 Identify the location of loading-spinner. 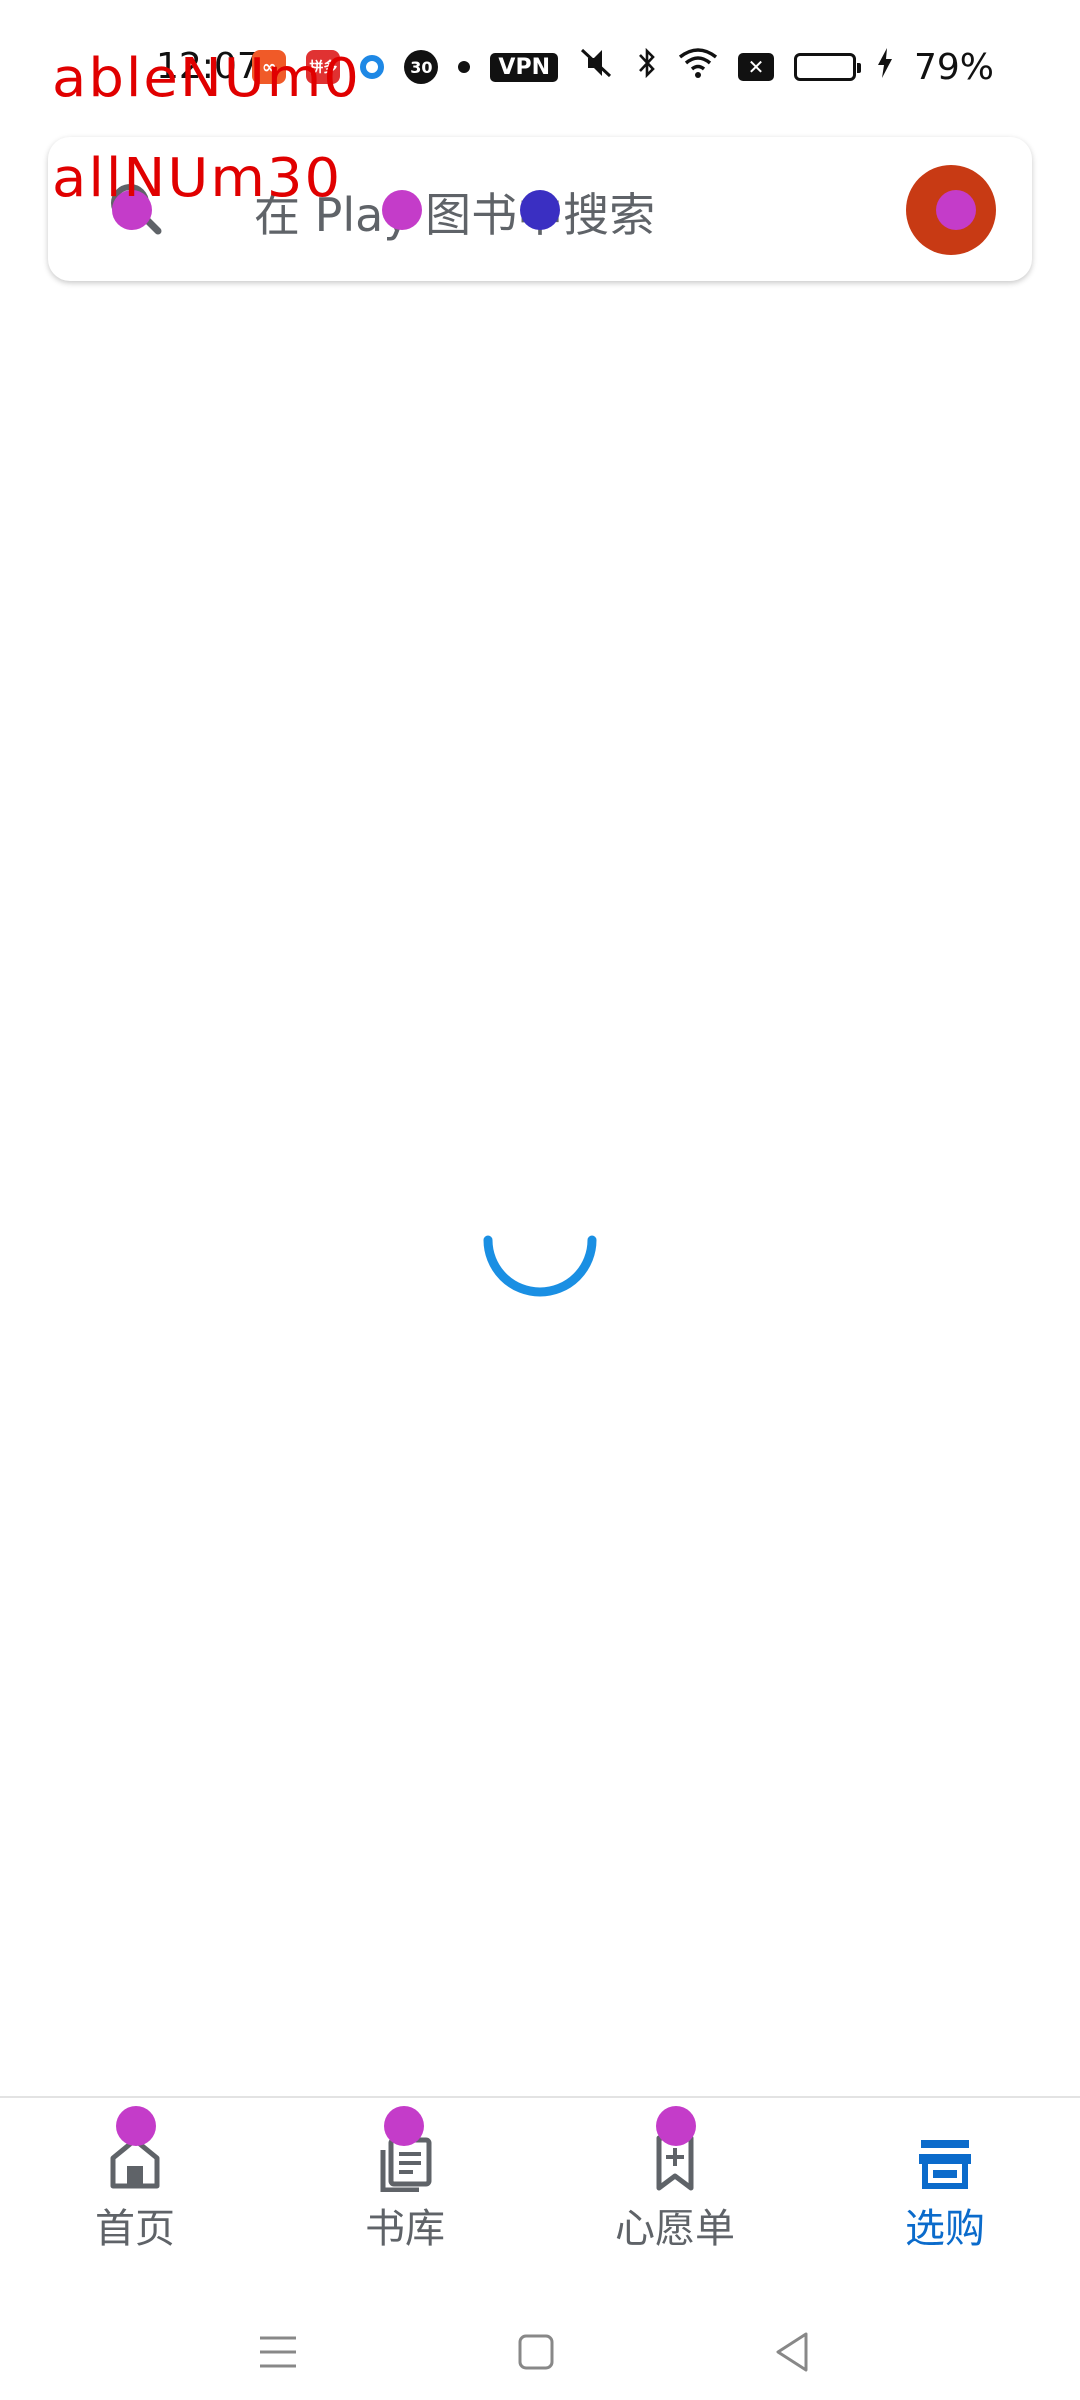
(540, 1260).